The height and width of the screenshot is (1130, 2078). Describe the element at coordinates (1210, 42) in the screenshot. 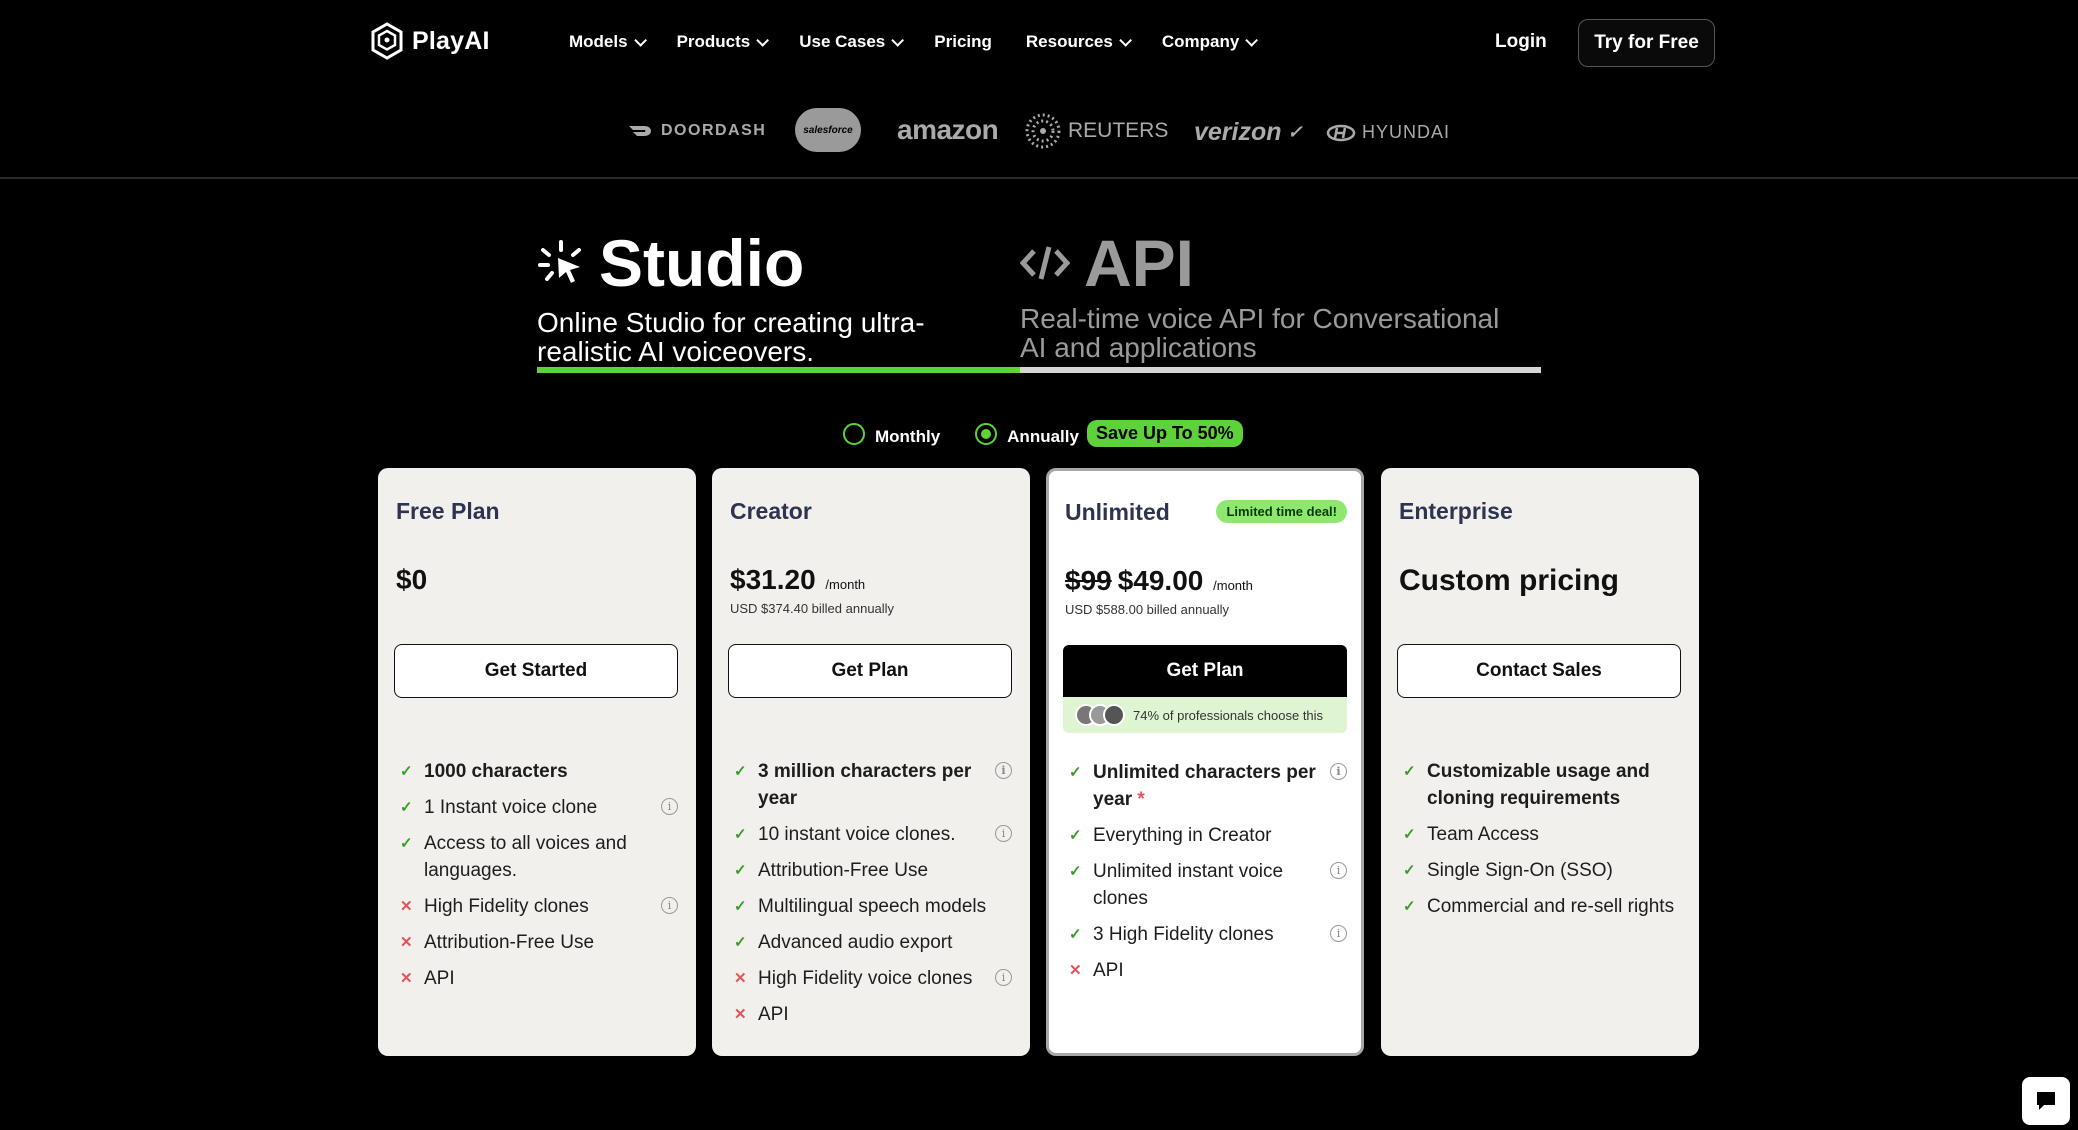

I see `nav-company: Company` at that location.